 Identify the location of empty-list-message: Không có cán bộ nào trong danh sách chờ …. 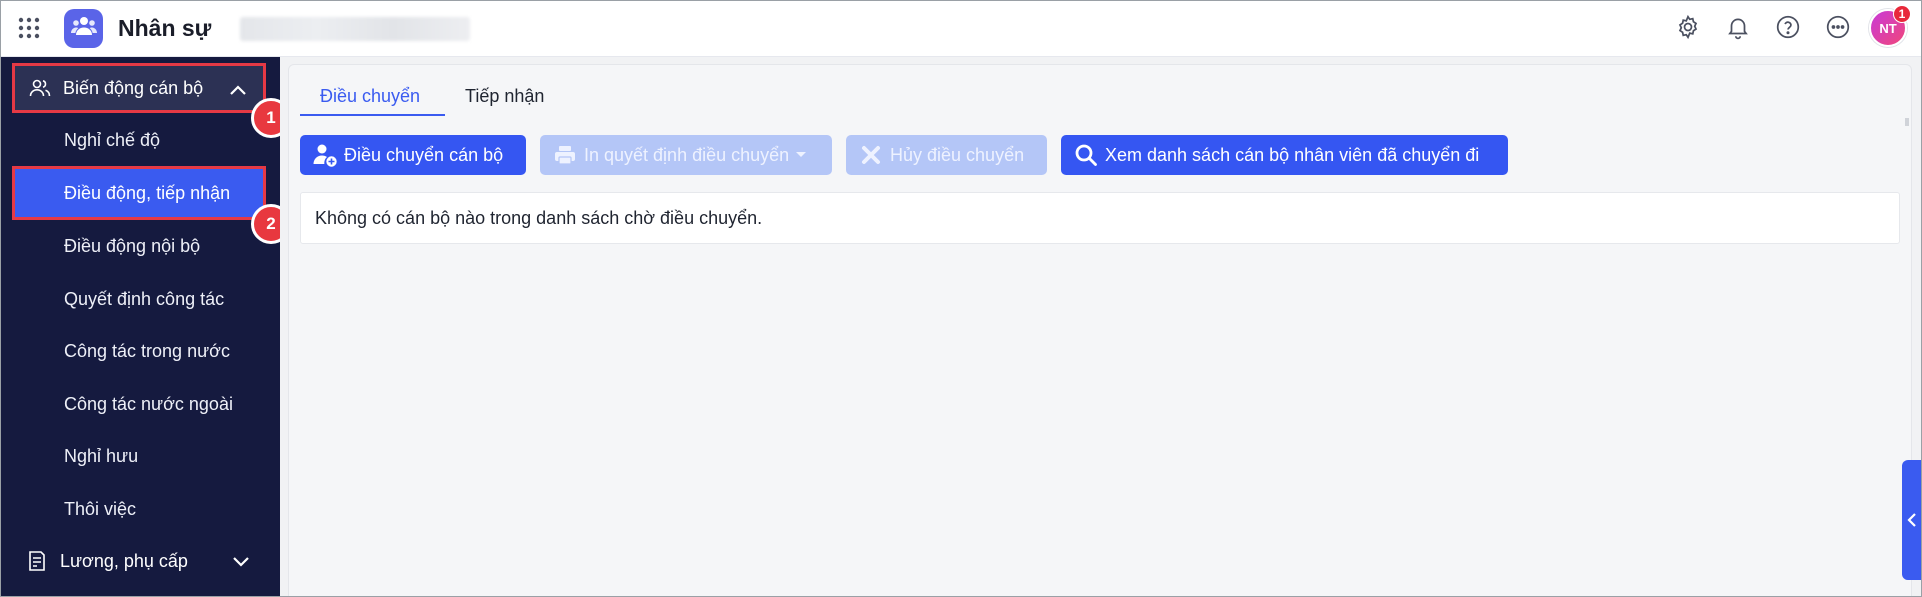
(539, 217).